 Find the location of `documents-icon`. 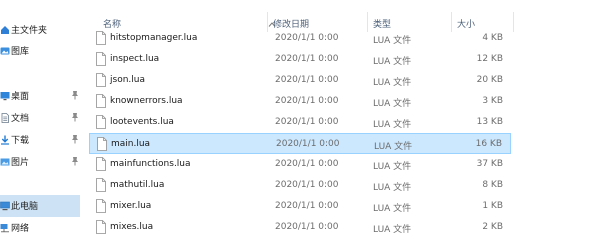

documents-icon is located at coordinates (5, 118).